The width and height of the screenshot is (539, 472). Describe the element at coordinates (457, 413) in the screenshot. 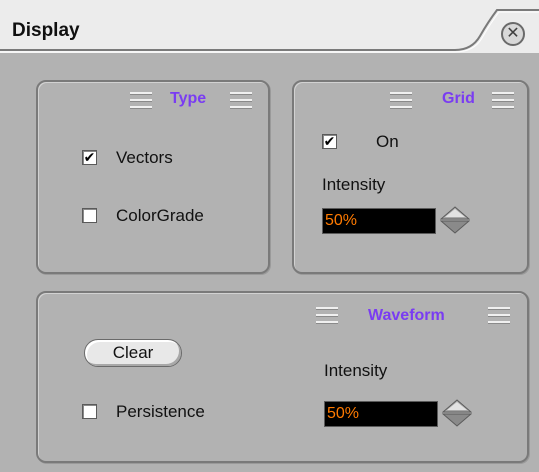

I see `waveform-intensity-spinner` at that location.